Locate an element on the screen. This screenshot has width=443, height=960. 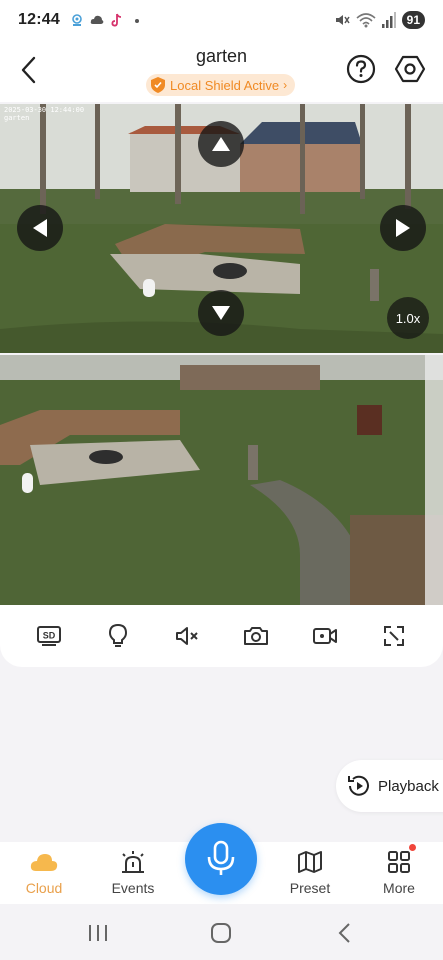
record-button is located at coordinates (325, 636).